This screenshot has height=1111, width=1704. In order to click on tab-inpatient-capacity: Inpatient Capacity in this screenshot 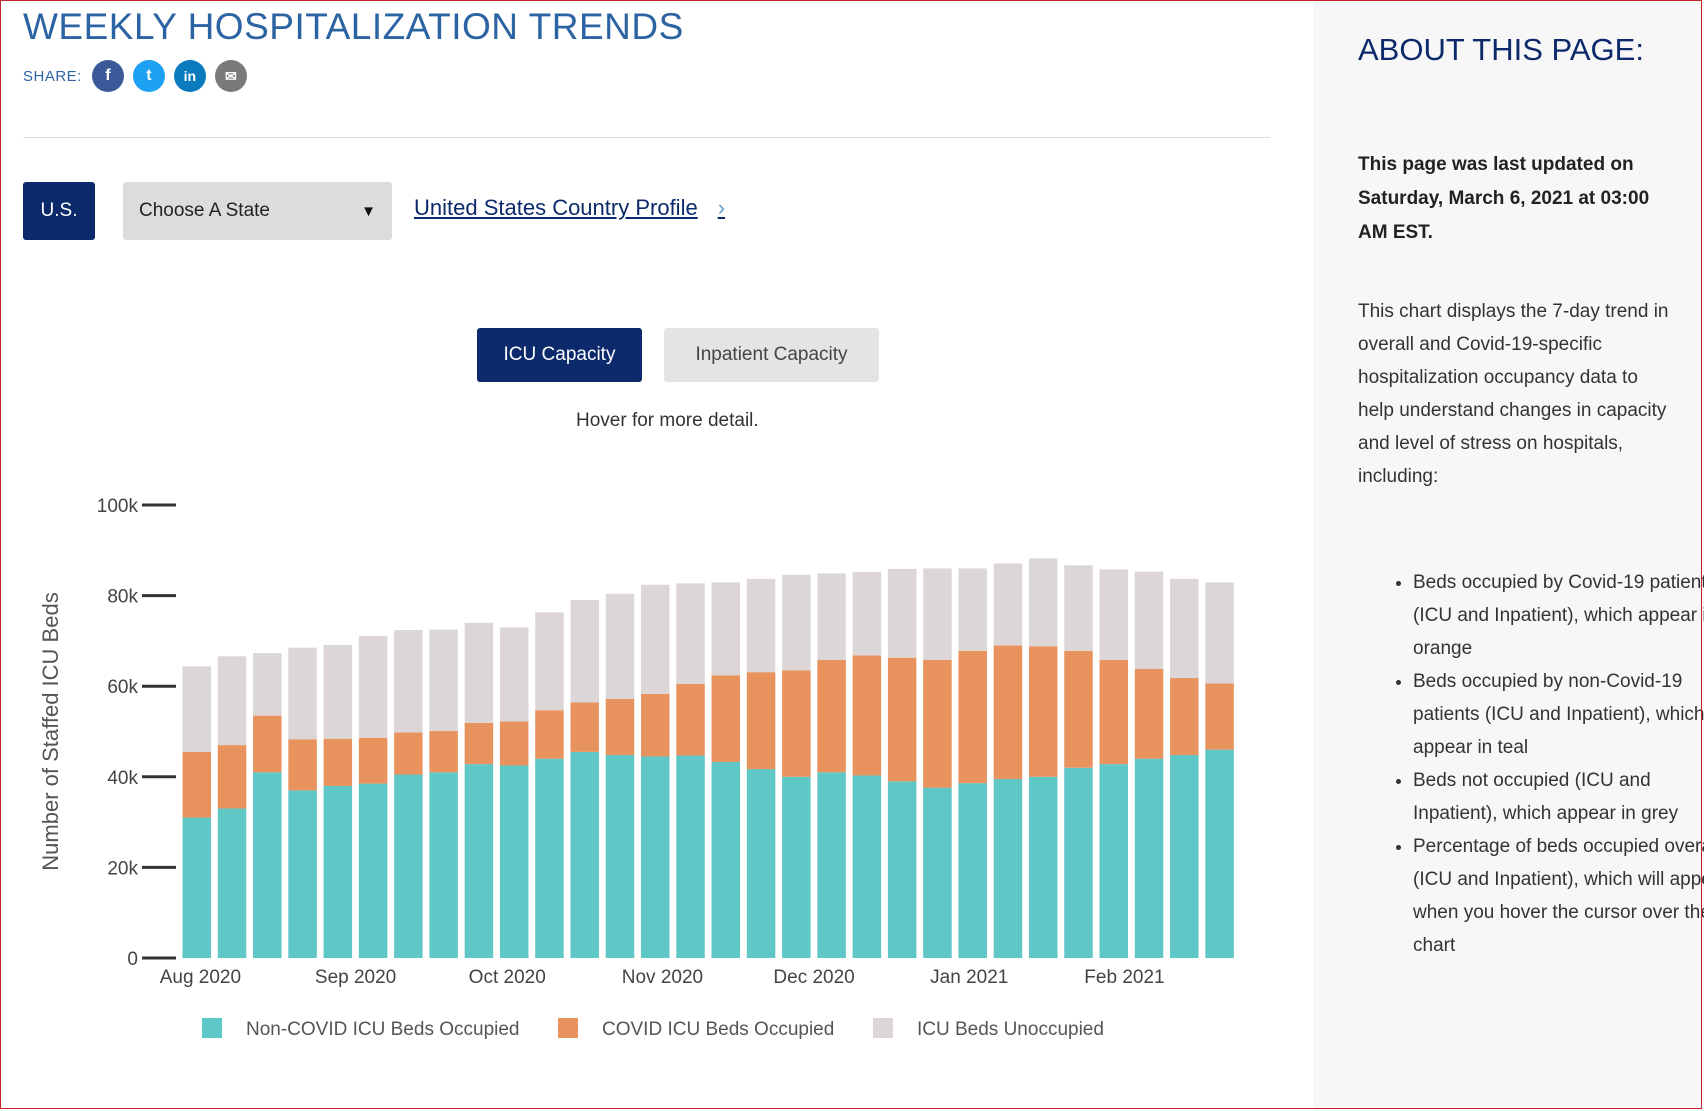, I will do `click(771, 355)`.